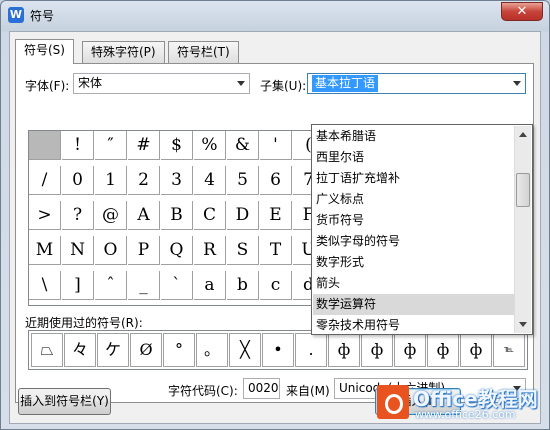  I want to click on symbol-cell: ″, so click(111, 145).